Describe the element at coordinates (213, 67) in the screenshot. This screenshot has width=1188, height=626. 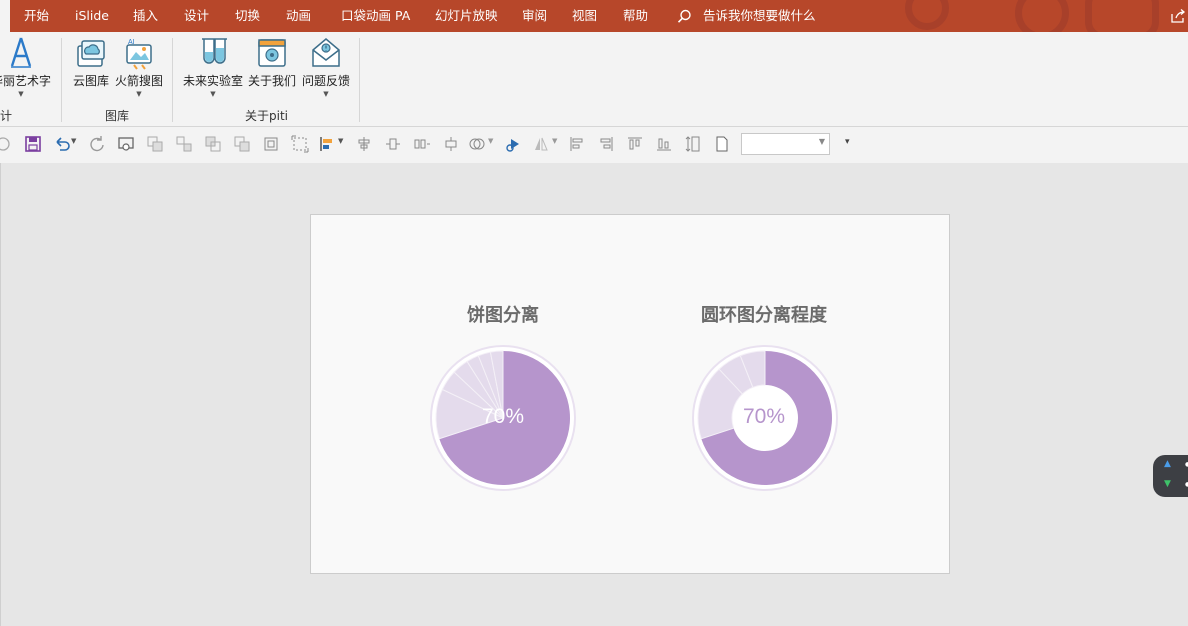
I see `lab-button: 未来实验室 ▼` at that location.